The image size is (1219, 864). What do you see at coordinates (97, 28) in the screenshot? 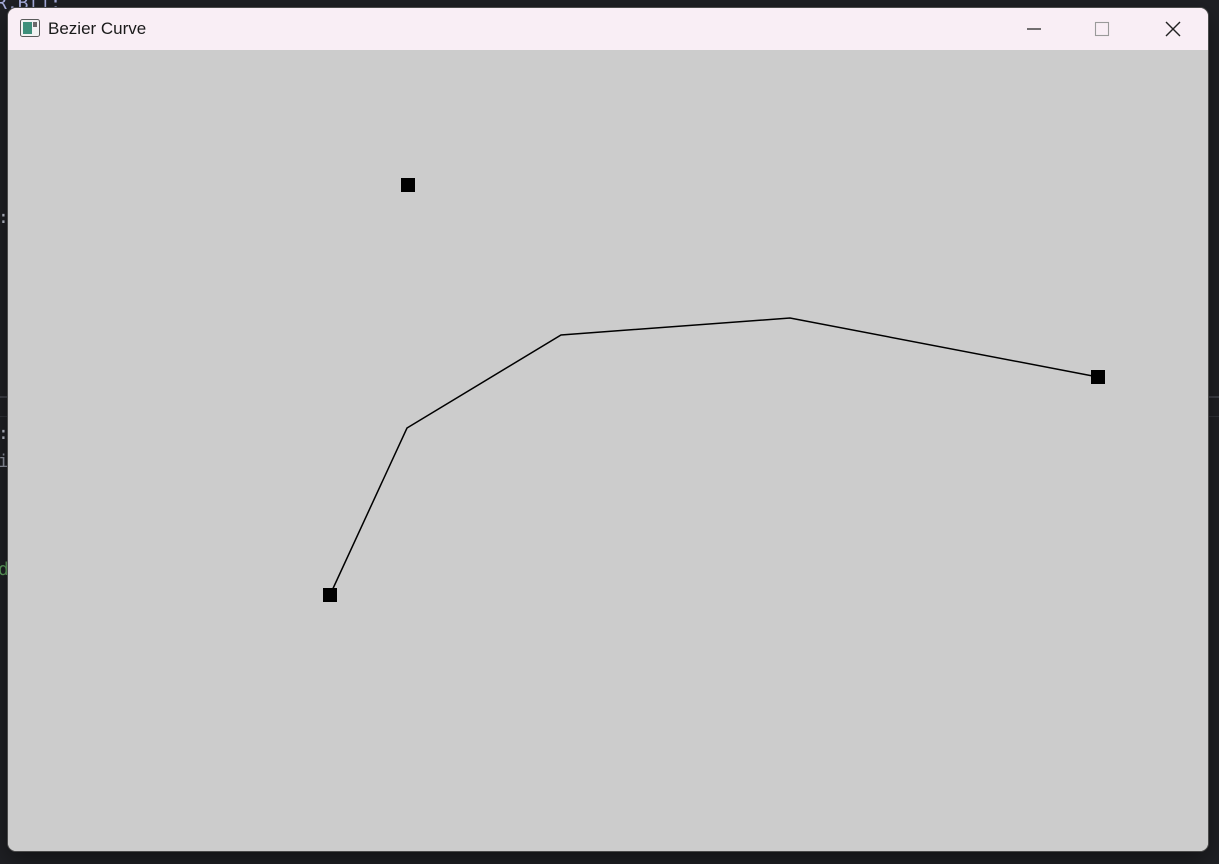
I see `window-title: Bezier Curve` at bounding box center [97, 28].